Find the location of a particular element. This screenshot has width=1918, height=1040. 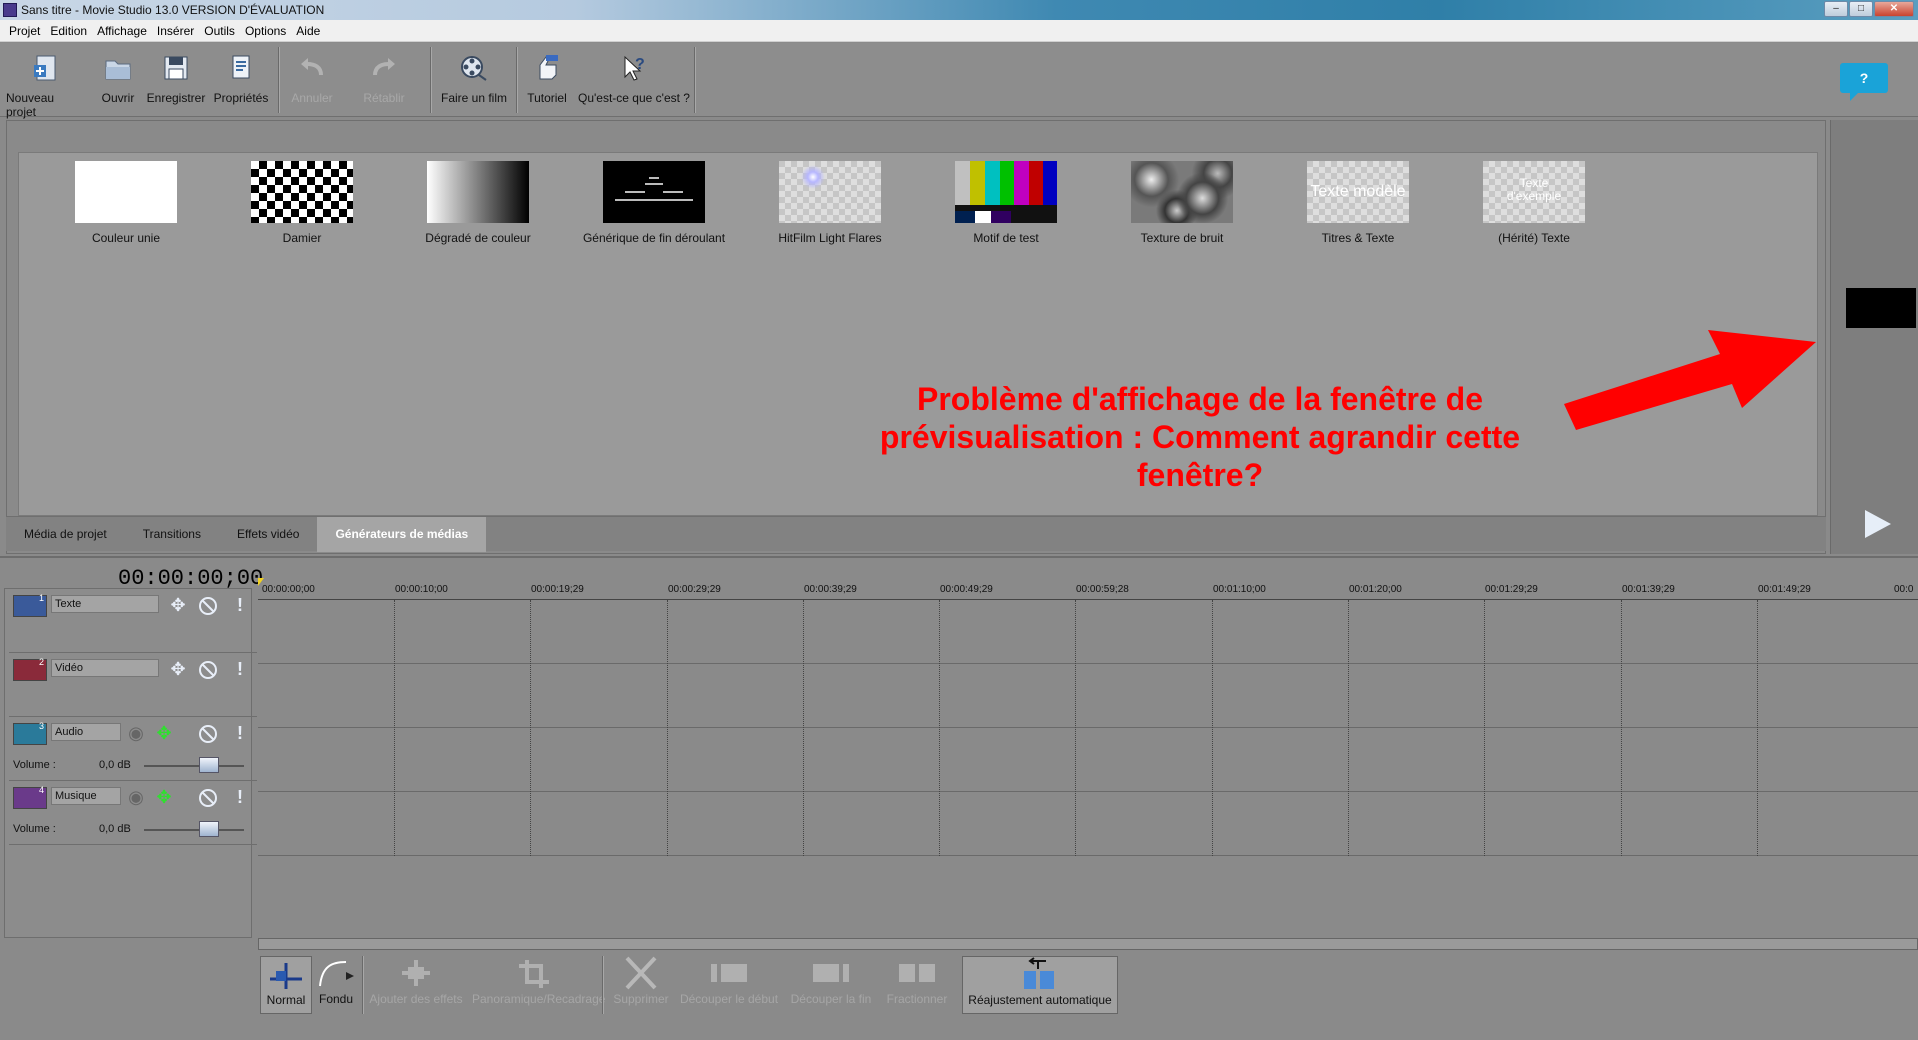

trim-end-button: Découper la fin is located at coordinates (831, 985).